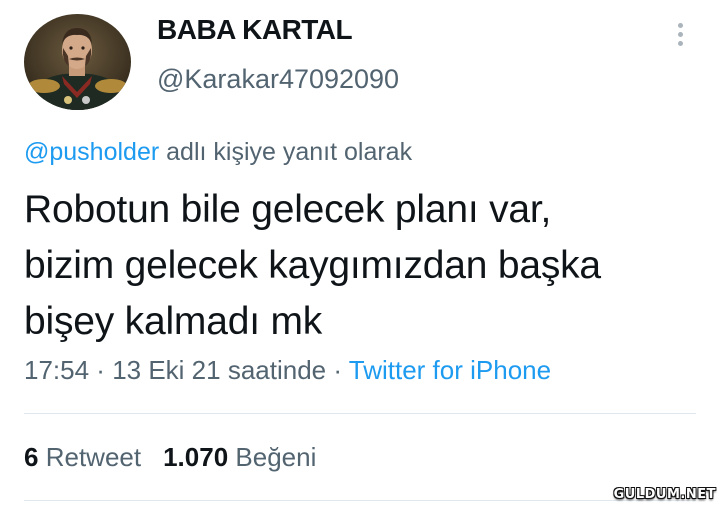  I want to click on likes-label: Beğeni, so click(276, 457).